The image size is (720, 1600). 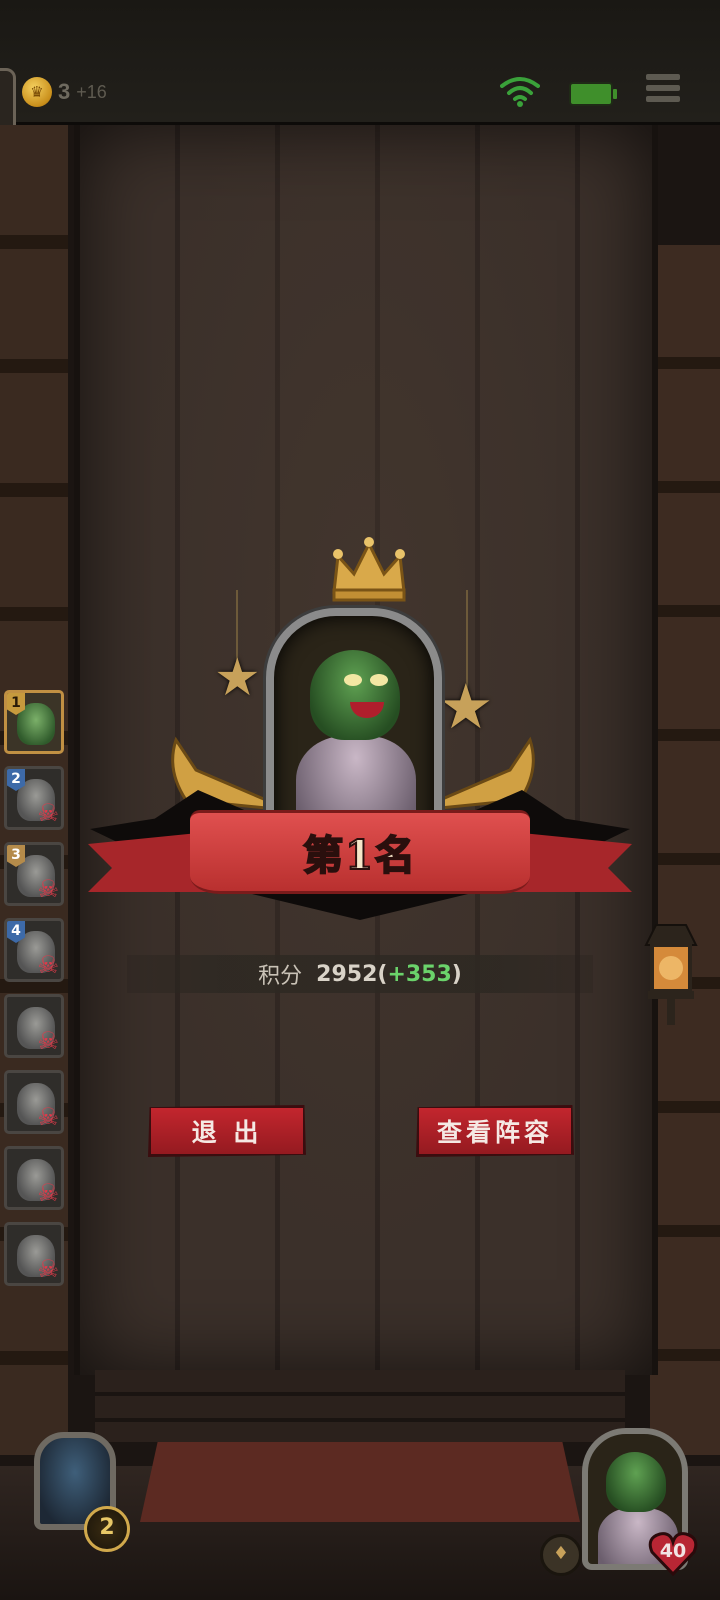 I want to click on stage-steps, so click(x=360, y=1406).